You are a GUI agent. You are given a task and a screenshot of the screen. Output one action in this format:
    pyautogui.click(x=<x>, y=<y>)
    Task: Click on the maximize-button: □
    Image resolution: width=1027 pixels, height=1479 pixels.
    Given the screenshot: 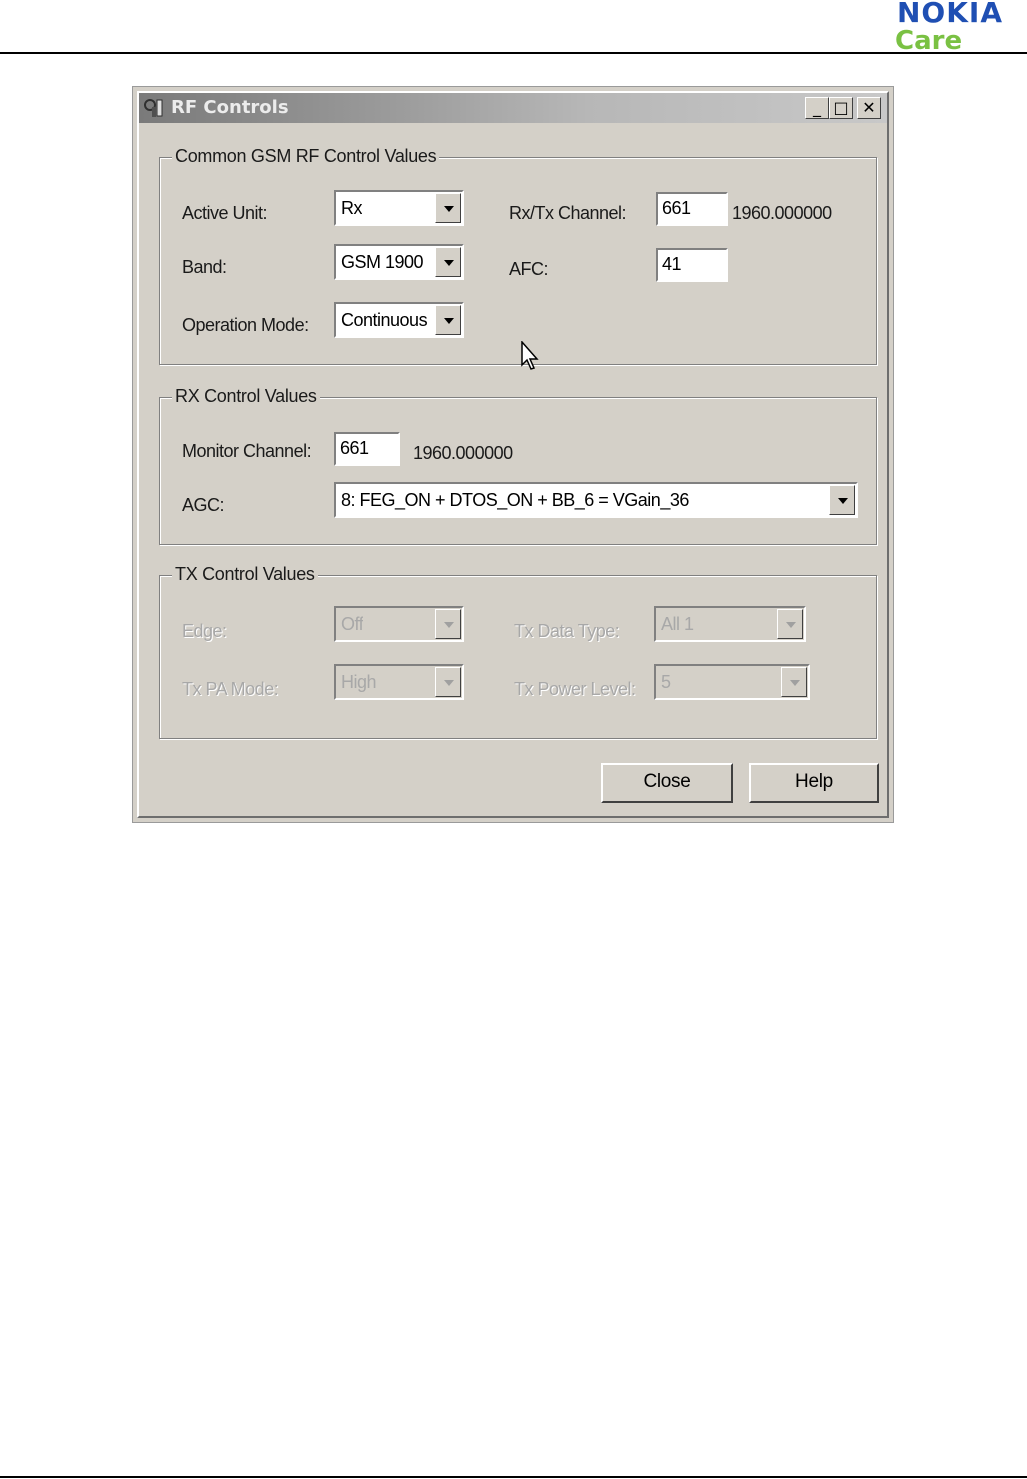 What is the action you would take?
    pyautogui.click(x=841, y=108)
    